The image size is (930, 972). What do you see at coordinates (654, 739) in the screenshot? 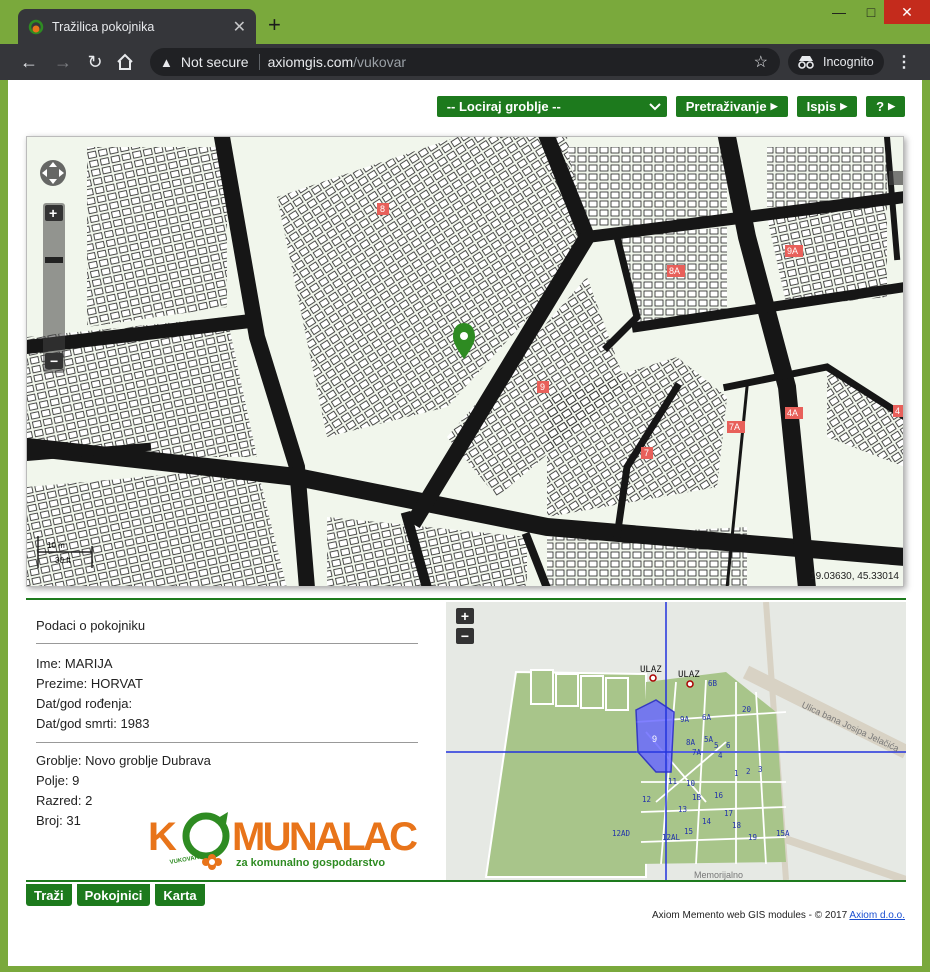
I see `selected-field-label: 9` at bounding box center [654, 739].